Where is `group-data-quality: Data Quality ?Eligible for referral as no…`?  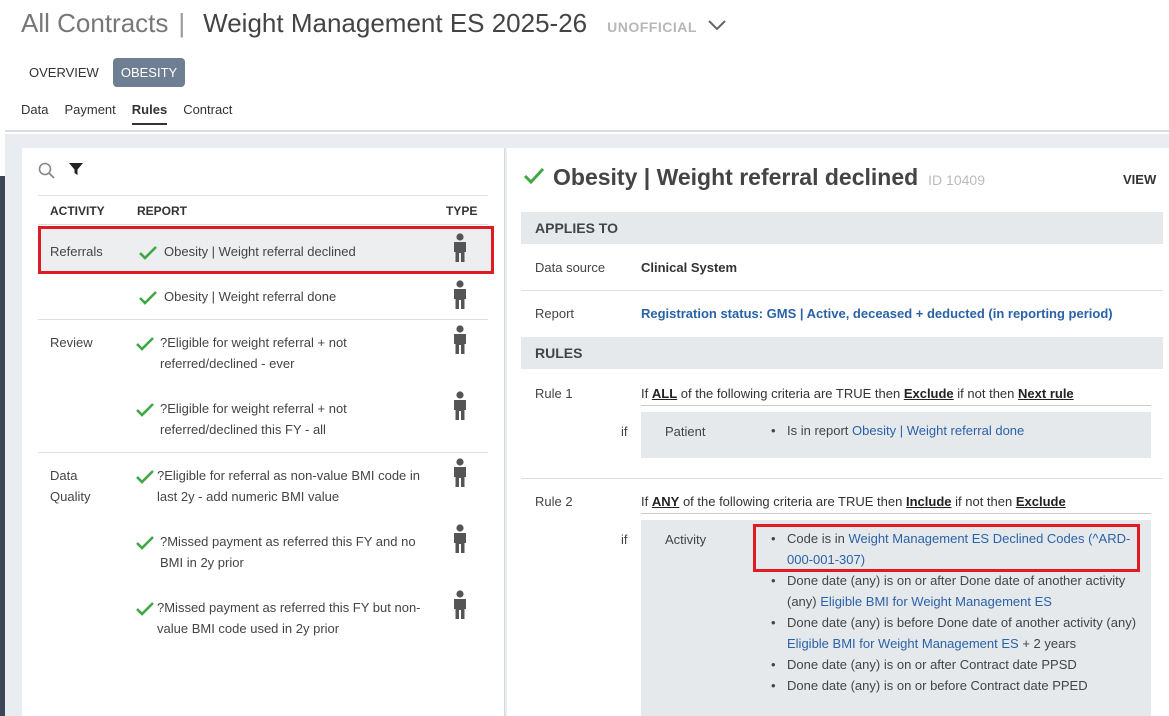
group-data-quality: Data Quality ?Eligible for referral as no… is located at coordinates (263, 544).